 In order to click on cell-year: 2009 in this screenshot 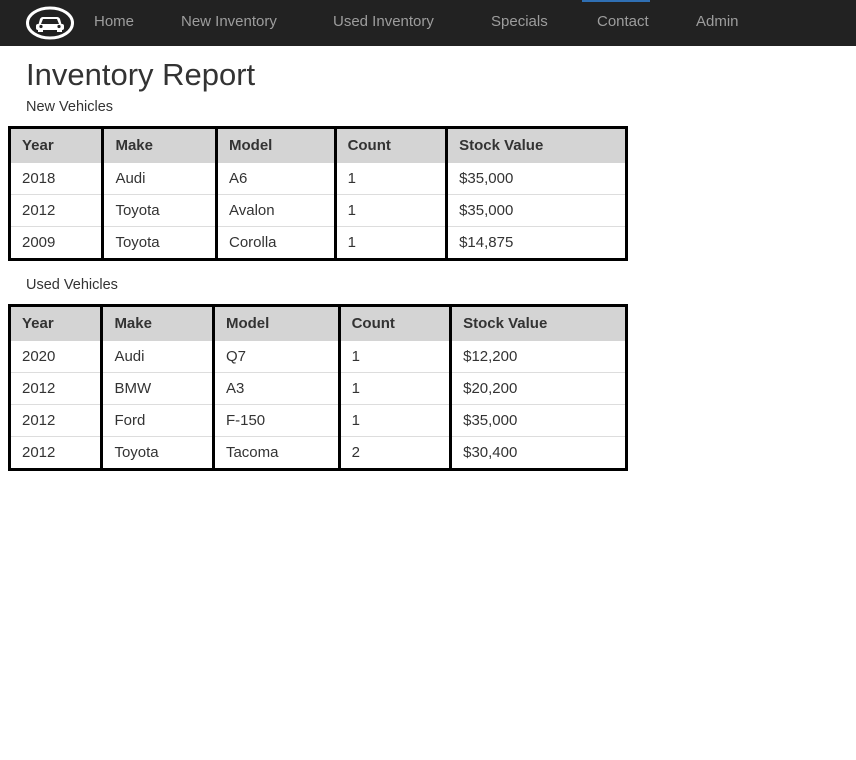, I will do `click(56, 243)`.